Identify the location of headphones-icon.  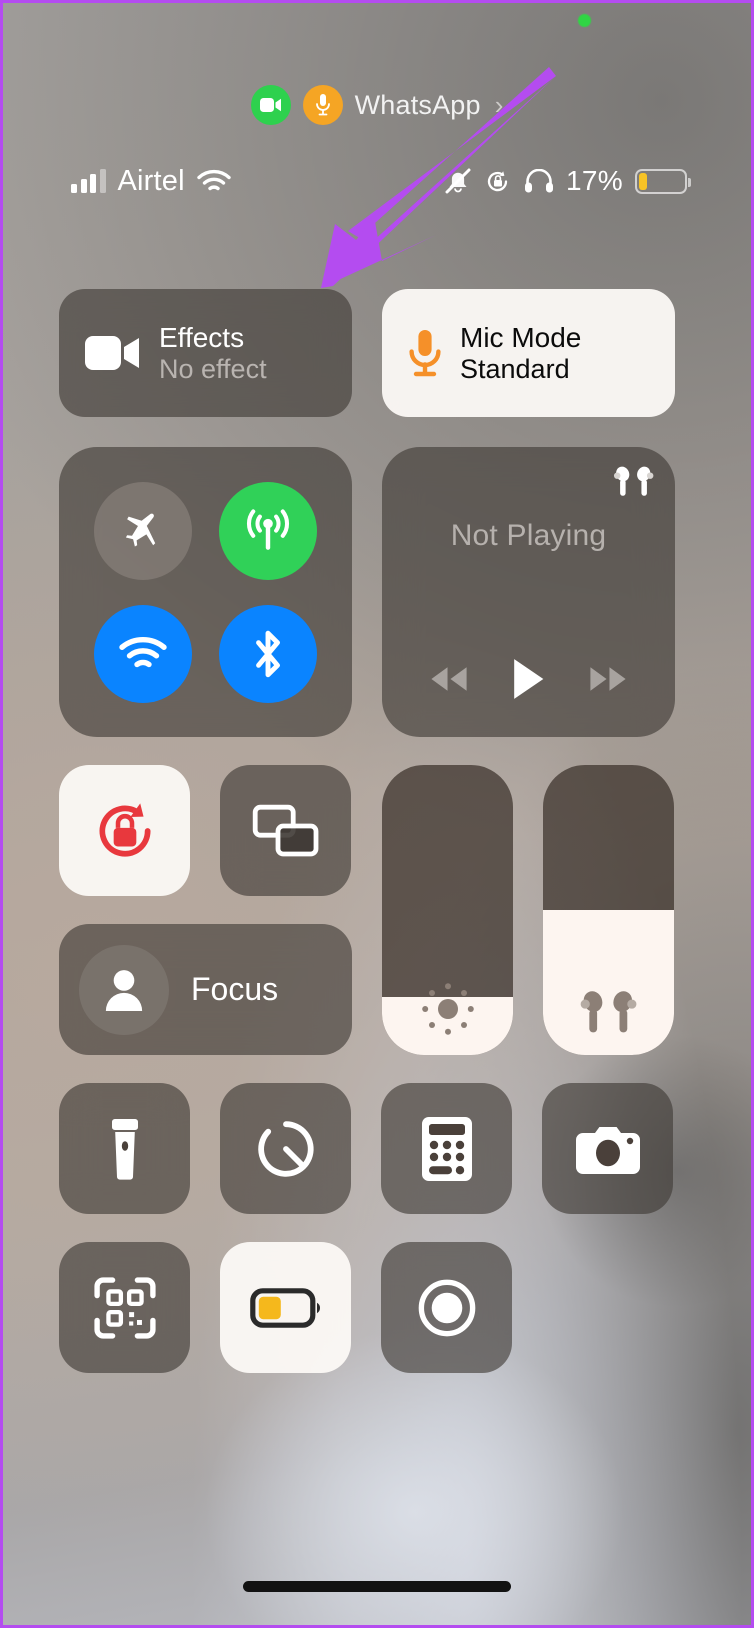
(539, 180).